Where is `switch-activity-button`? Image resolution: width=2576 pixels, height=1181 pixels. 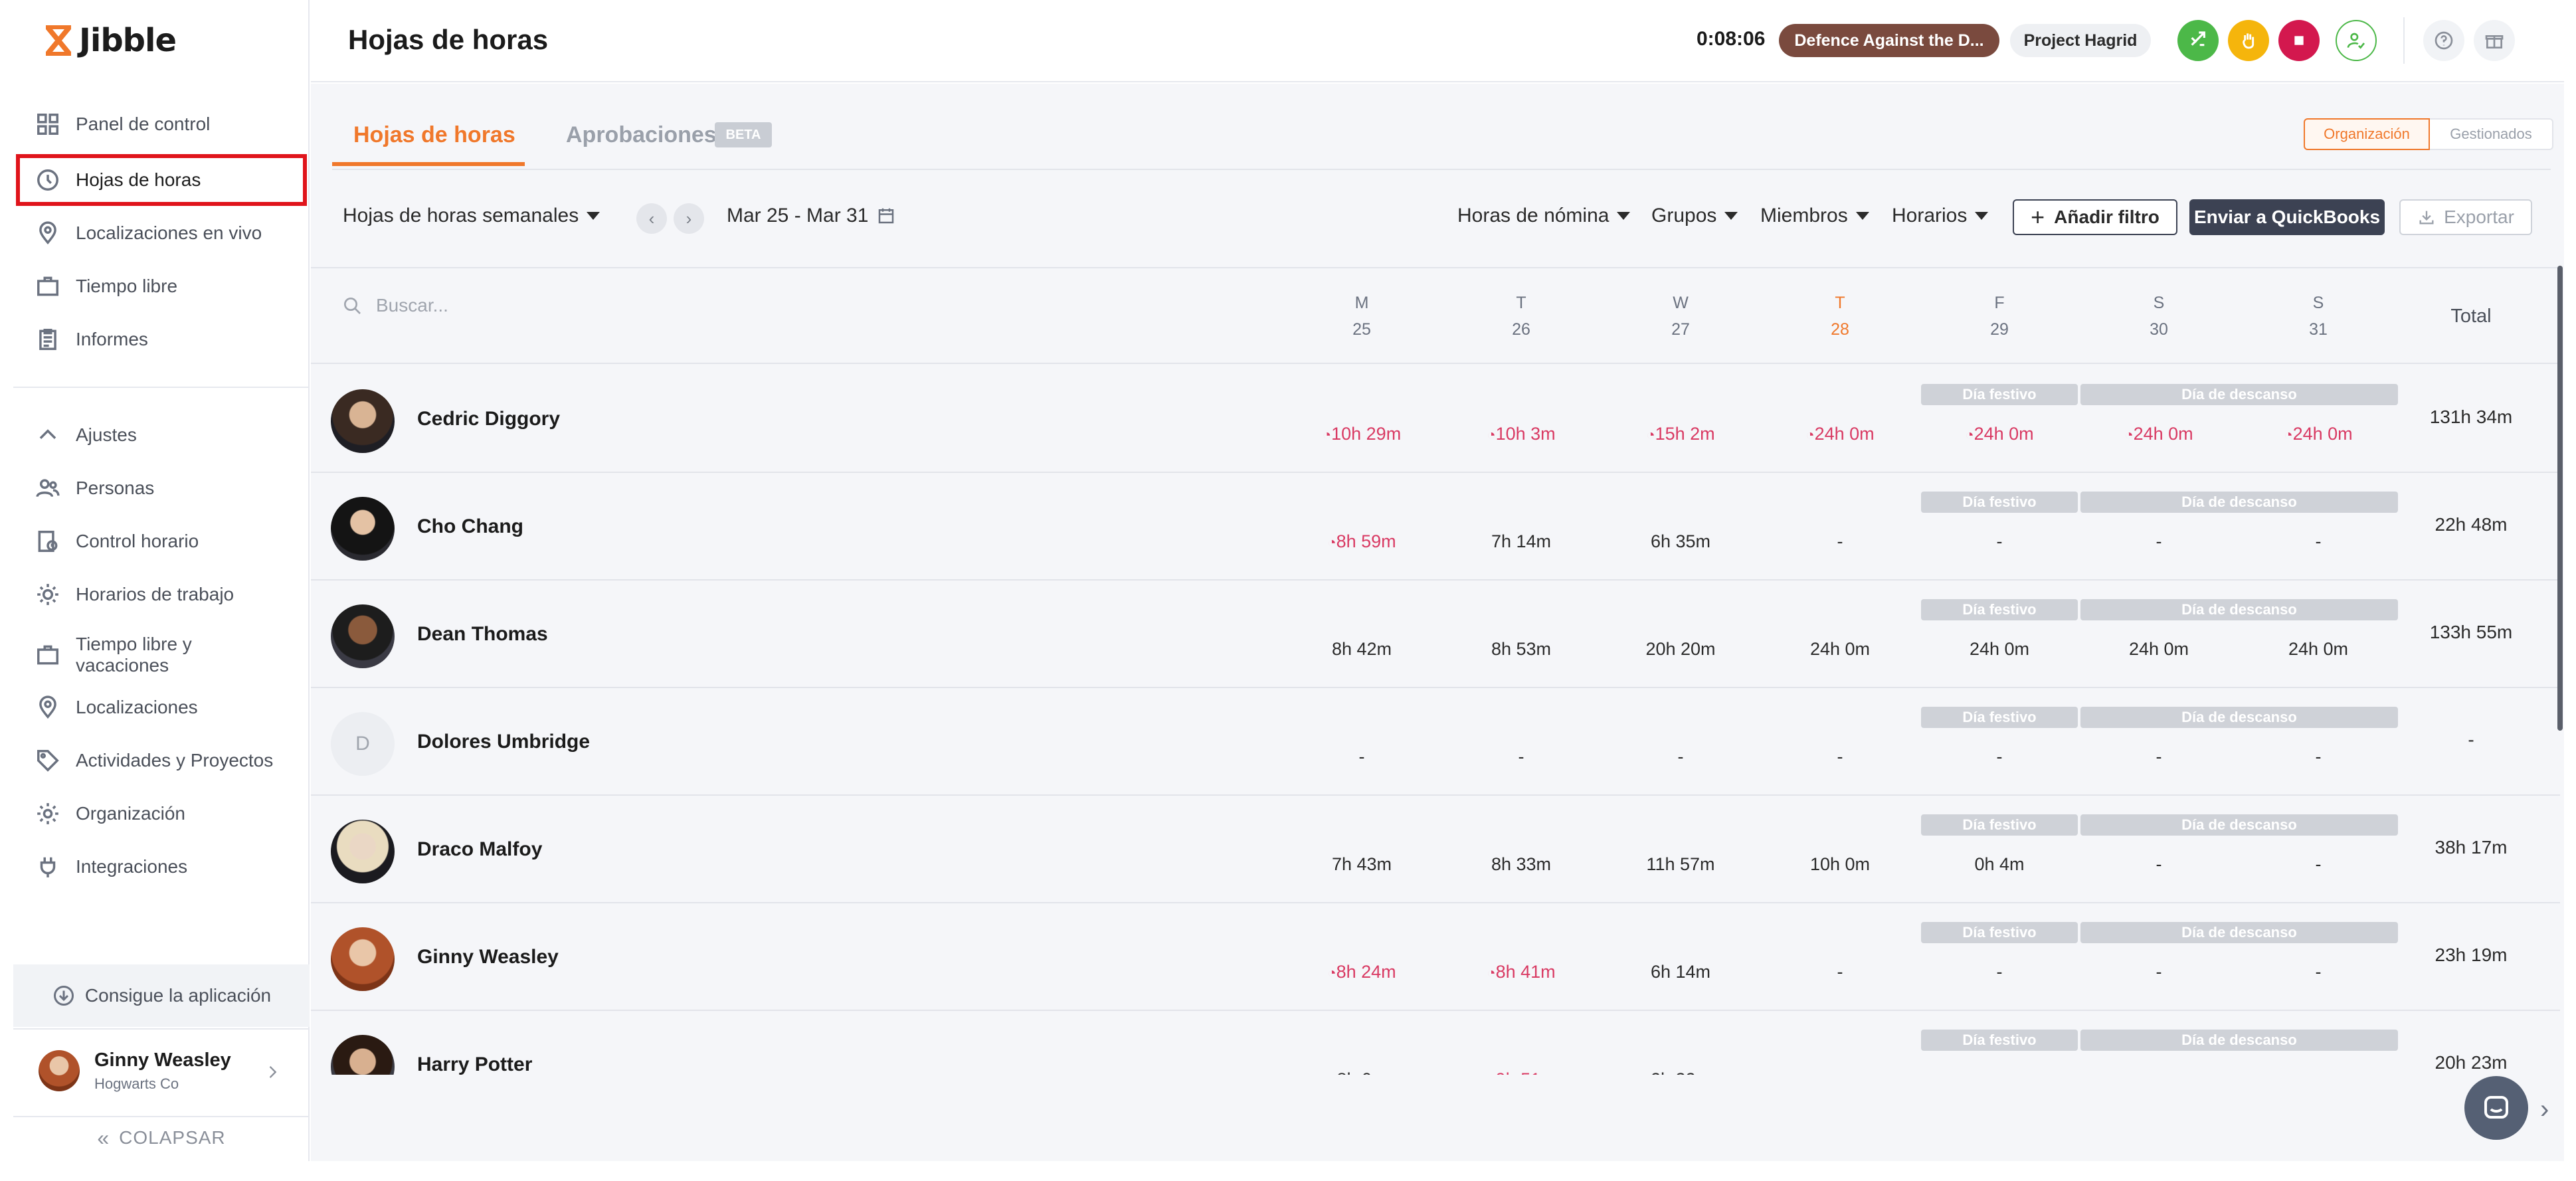
switch-activity-button is located at coordinates (2198, 40).